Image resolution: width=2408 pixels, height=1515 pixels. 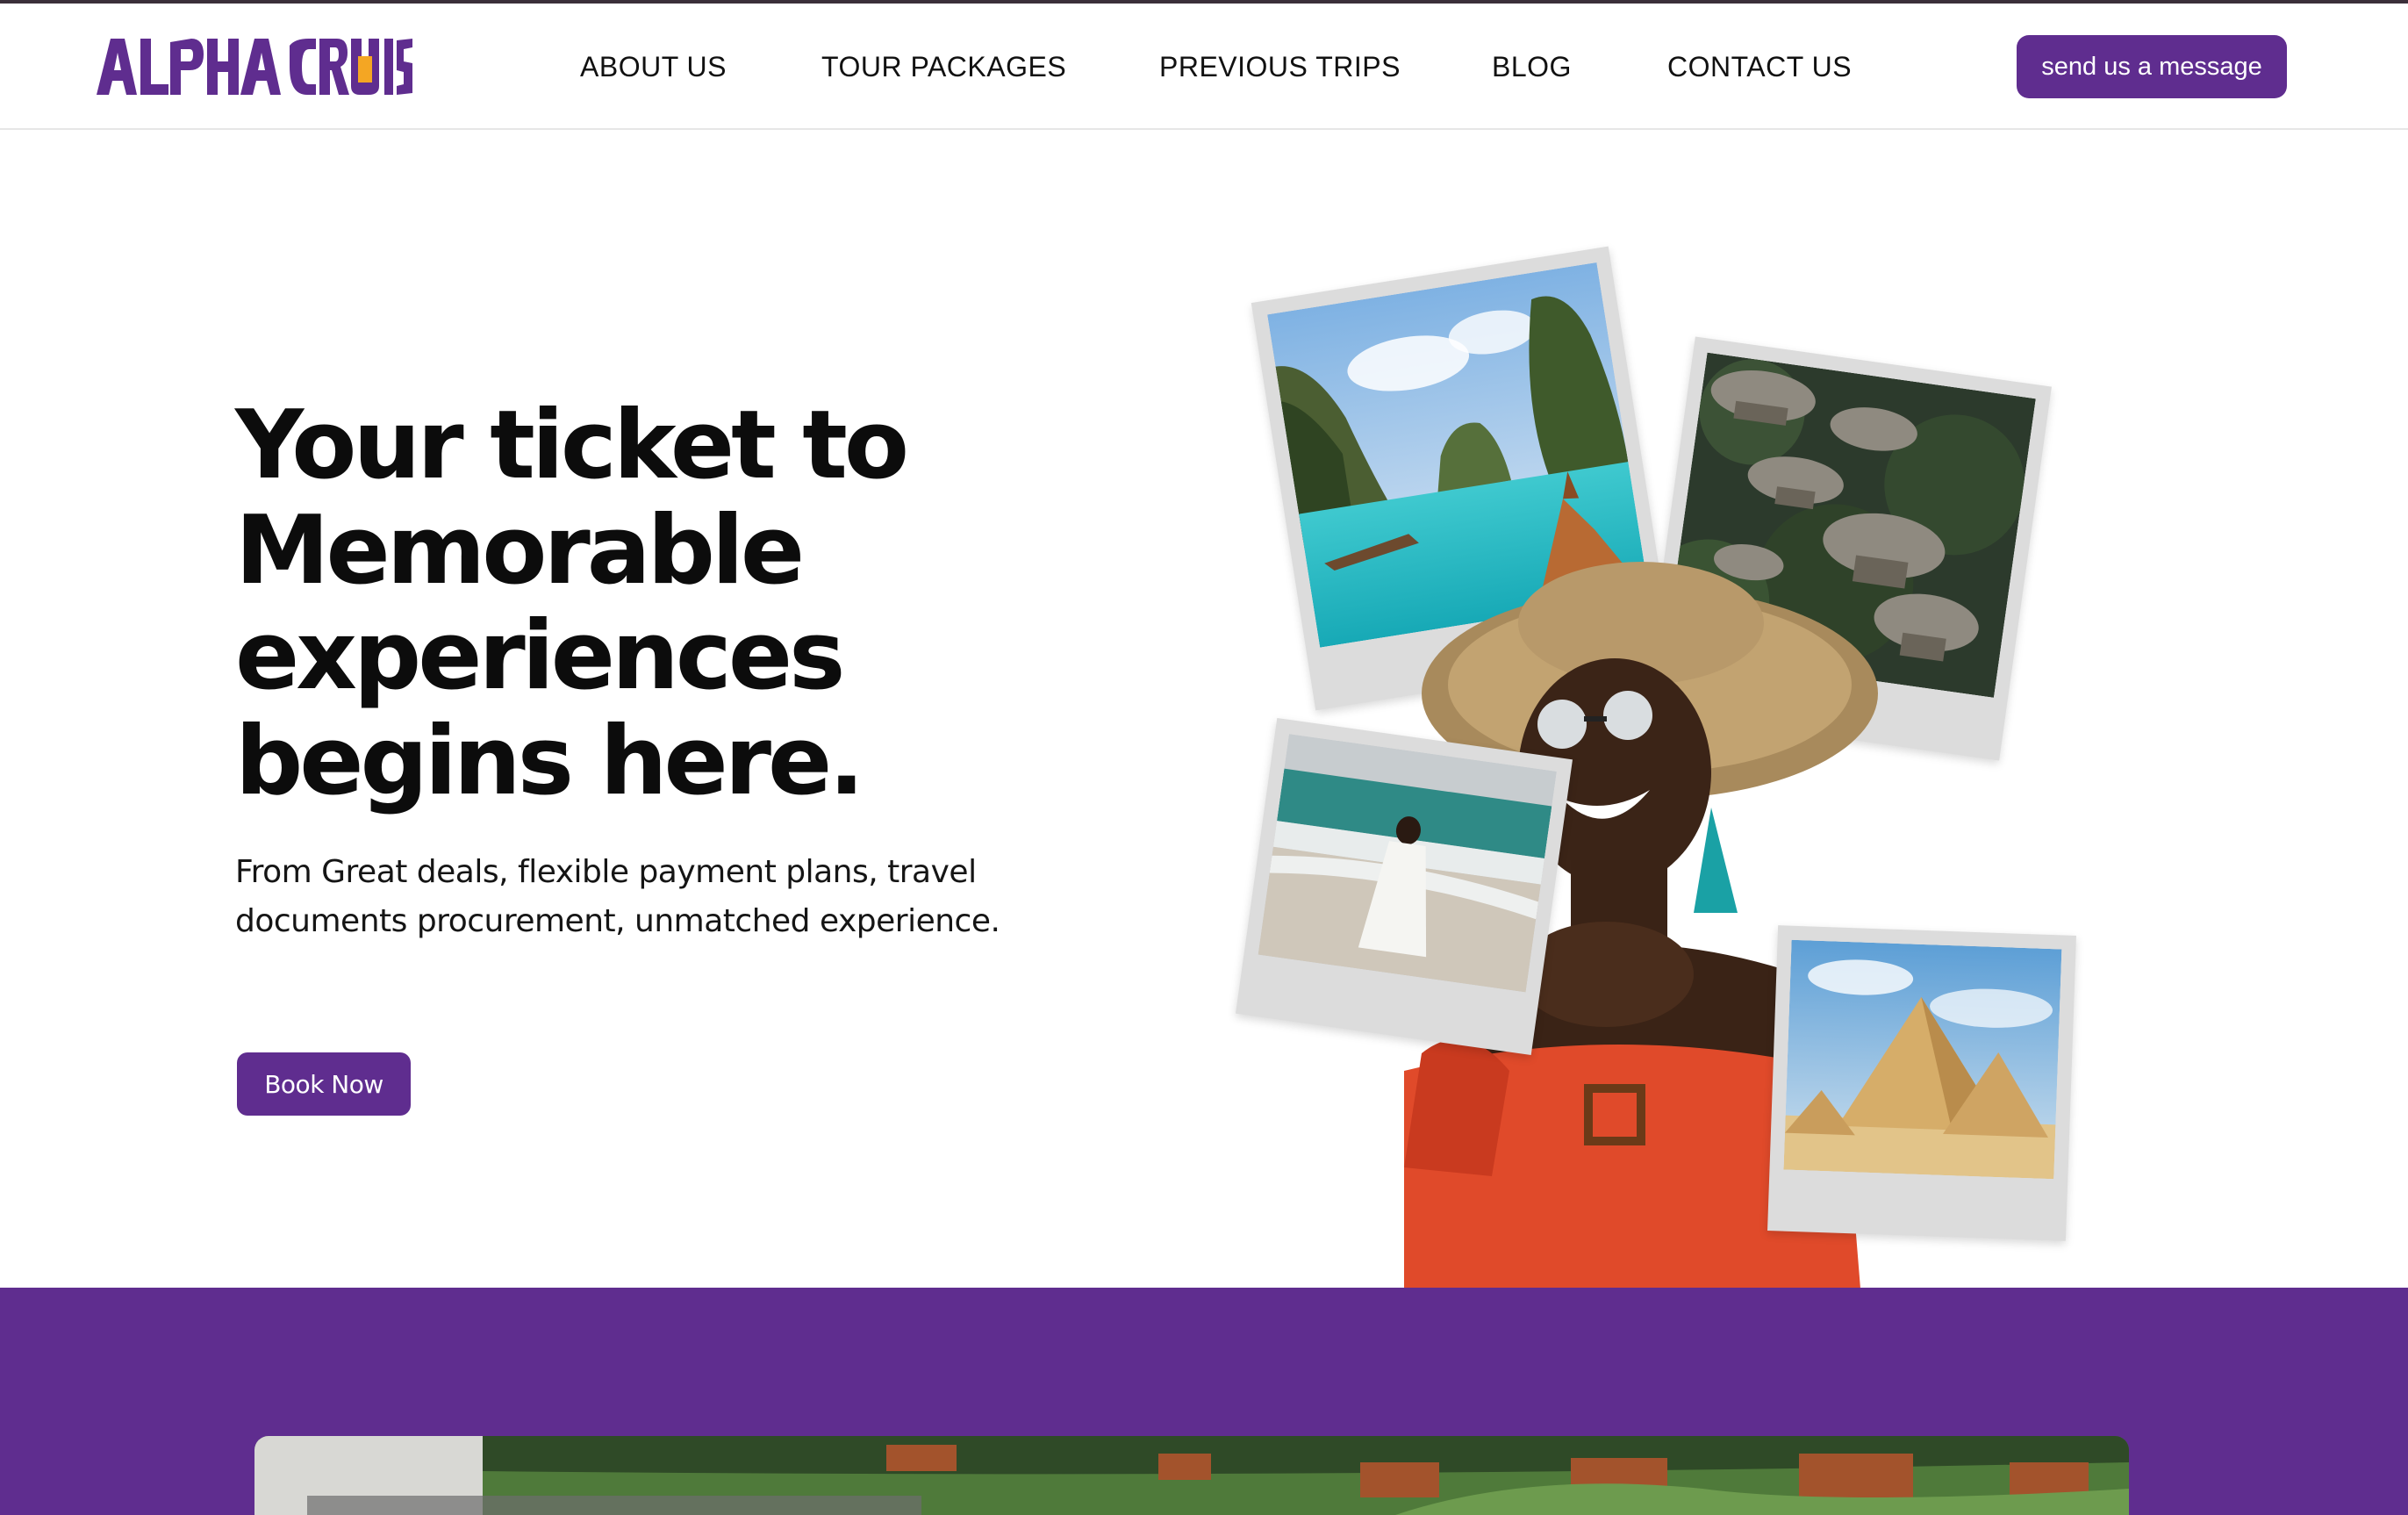 I want to click on book-now-button: Book Now, so click(x=324, y=1084).